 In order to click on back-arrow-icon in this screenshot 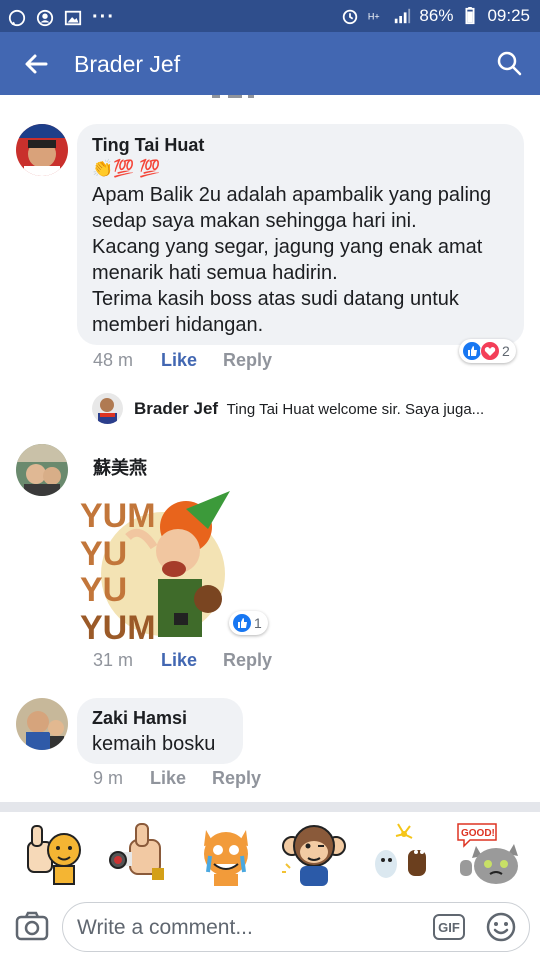, I will do `click(36, 64)`.